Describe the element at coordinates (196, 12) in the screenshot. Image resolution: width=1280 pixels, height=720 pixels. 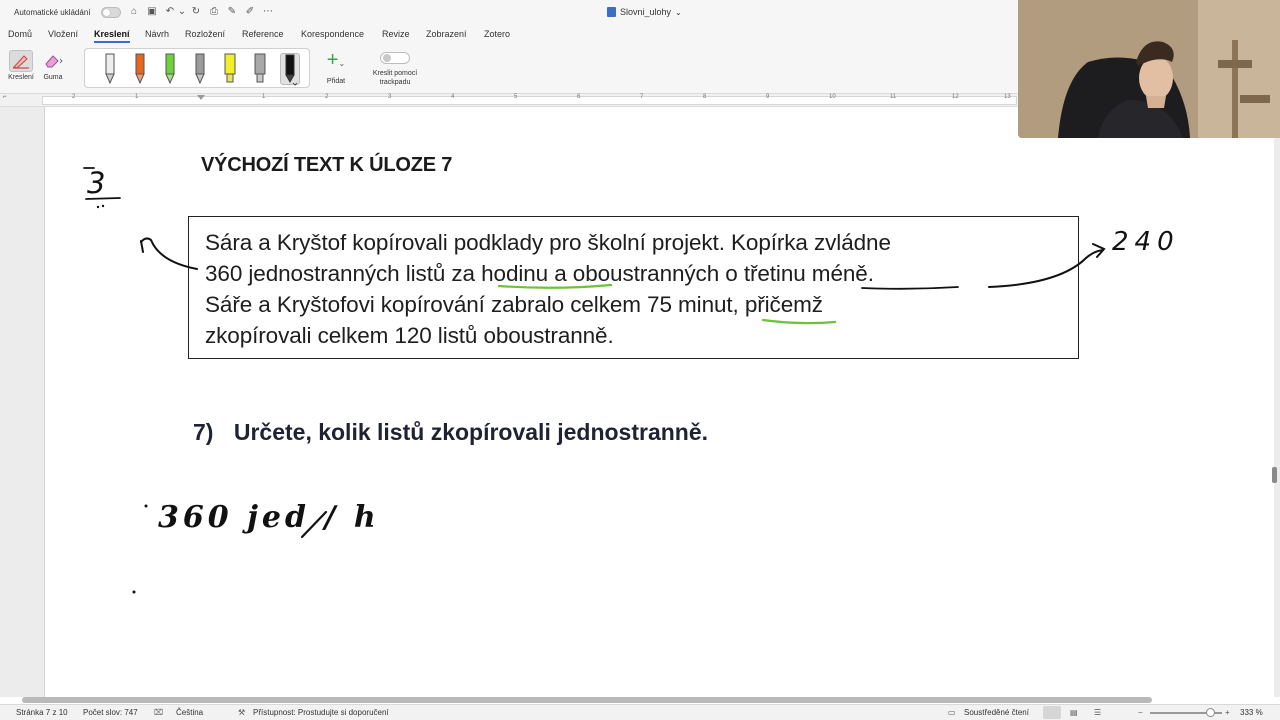
I see `redo-icon: ↻` at that location.